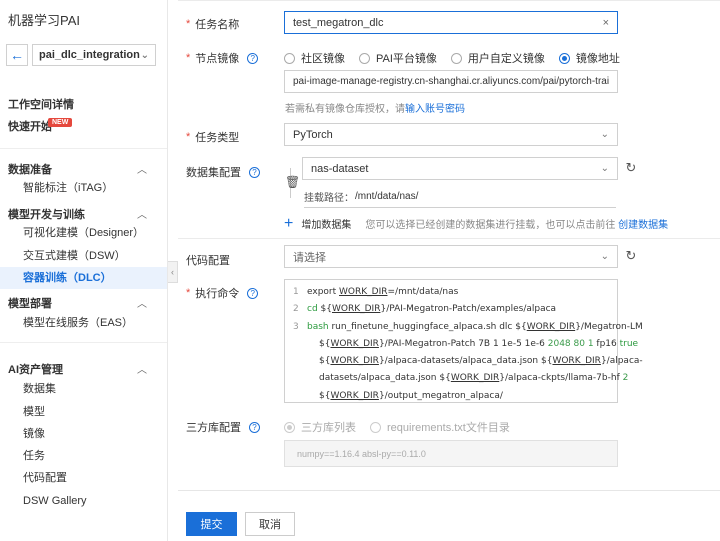 This screenshot has width=720, height=541. Describe the element at coordinates (83, 278) in the screenshot. I see `sidebar-item-dlc: 容器训练（DLC）` at that location.